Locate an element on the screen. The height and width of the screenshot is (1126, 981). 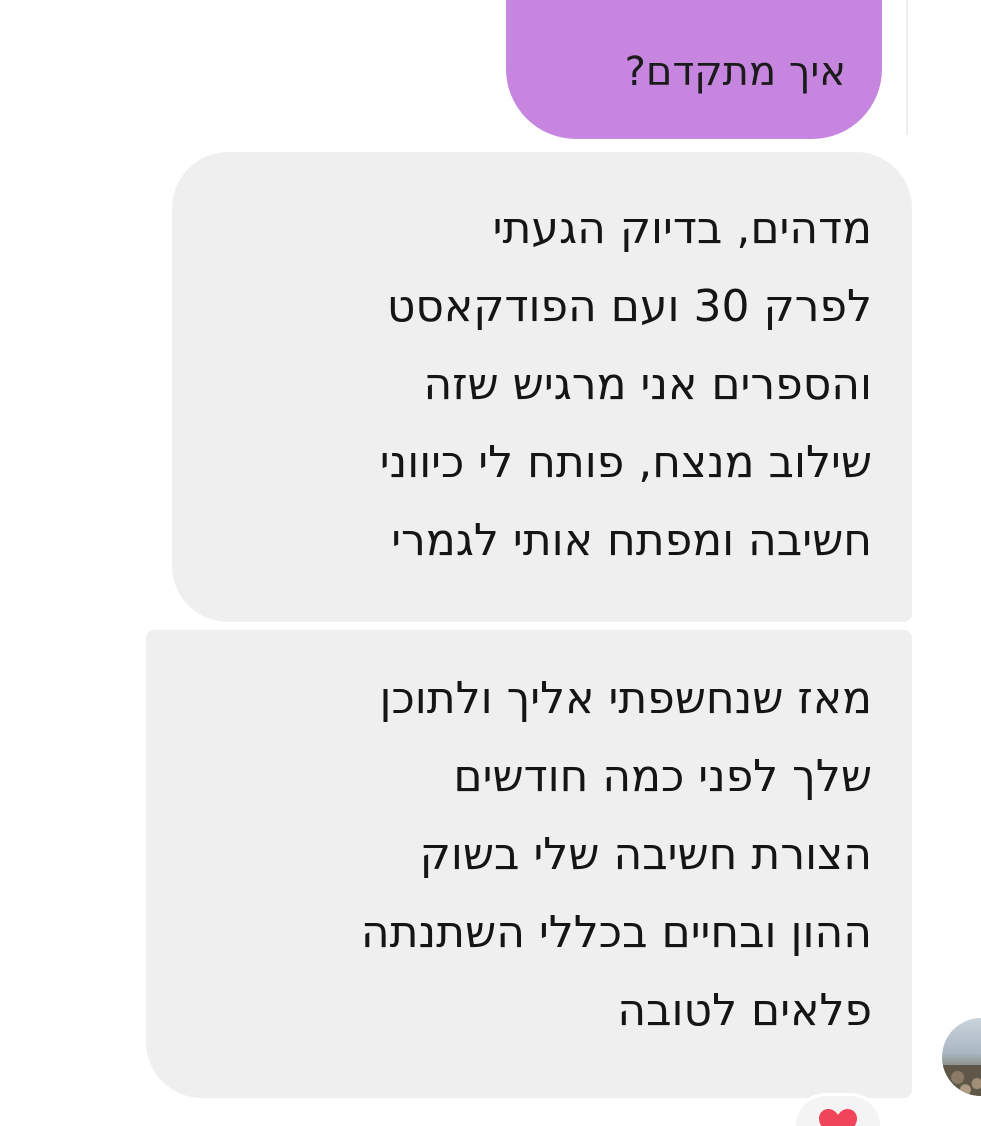
message-reaction is located at coordinates (838, 1111).